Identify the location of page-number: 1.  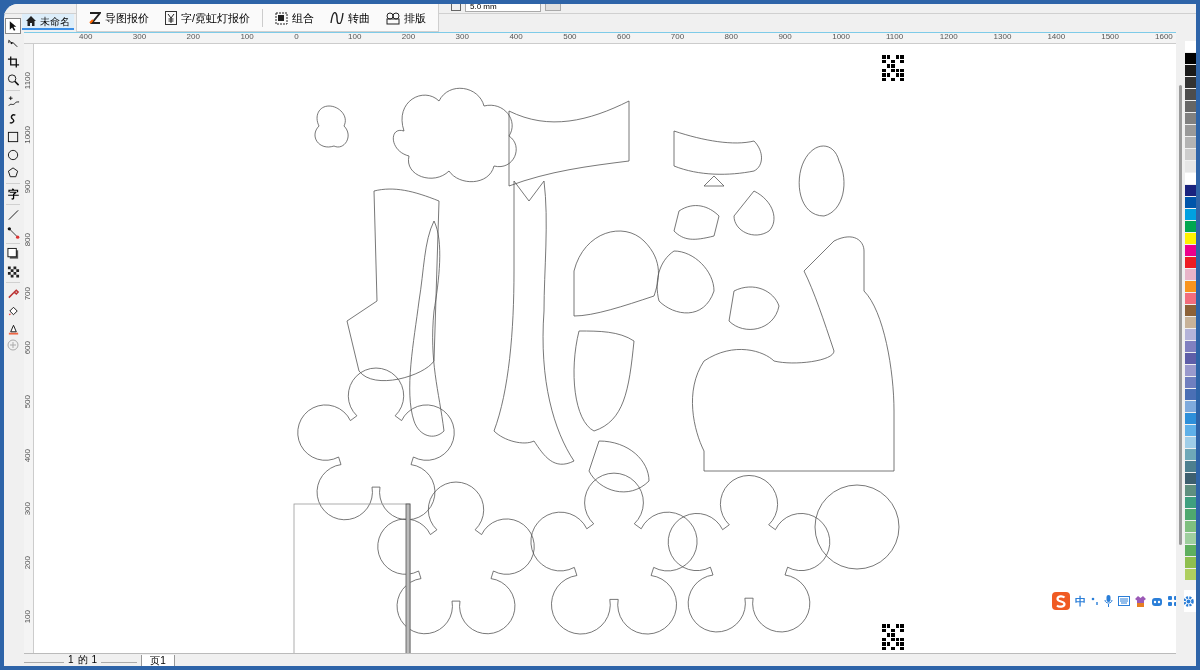
(71, 660).